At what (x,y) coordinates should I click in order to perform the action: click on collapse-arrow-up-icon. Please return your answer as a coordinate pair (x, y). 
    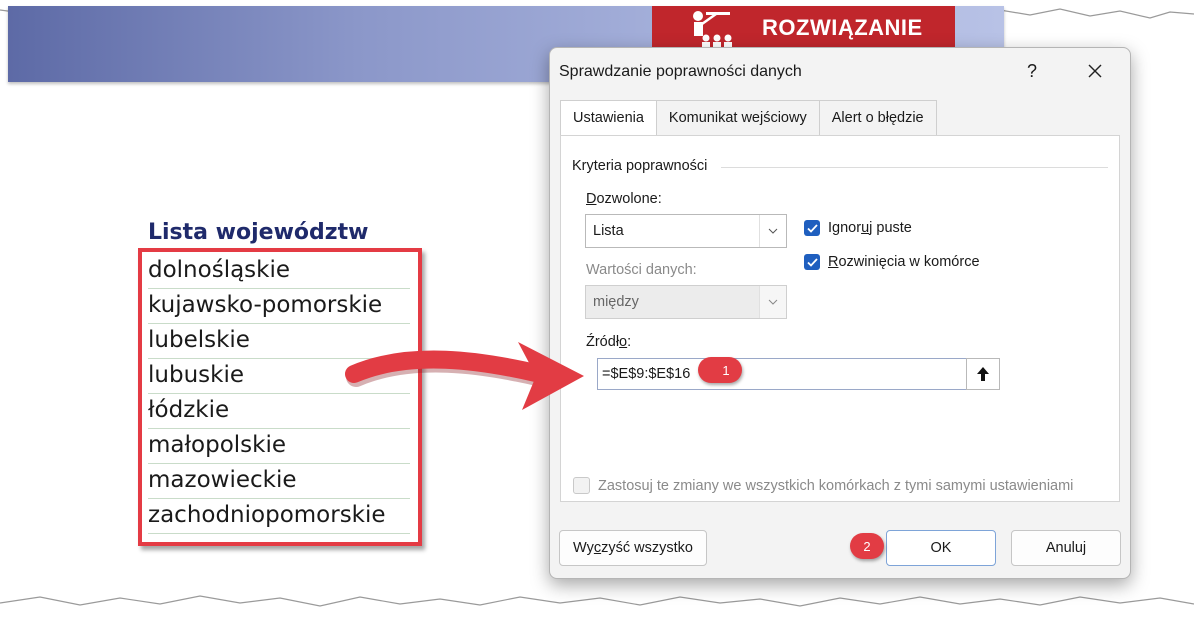
    Looking at the image, I should click on (983, 374).